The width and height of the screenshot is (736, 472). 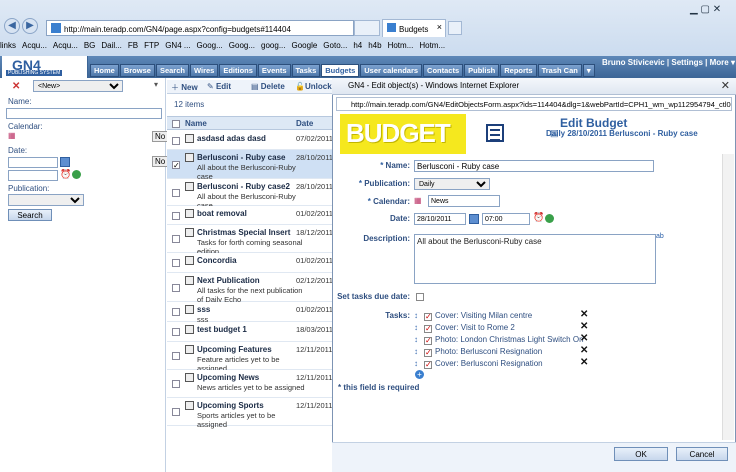 I want to click on calendar-field, so click(x=464, y=201).